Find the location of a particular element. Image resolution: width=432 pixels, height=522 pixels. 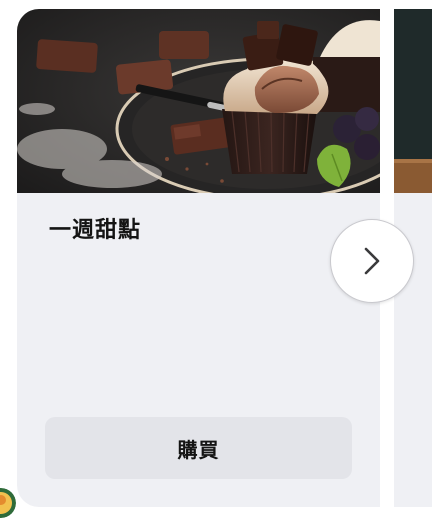

chevron-right-icon is located at coordinates (372, 261).